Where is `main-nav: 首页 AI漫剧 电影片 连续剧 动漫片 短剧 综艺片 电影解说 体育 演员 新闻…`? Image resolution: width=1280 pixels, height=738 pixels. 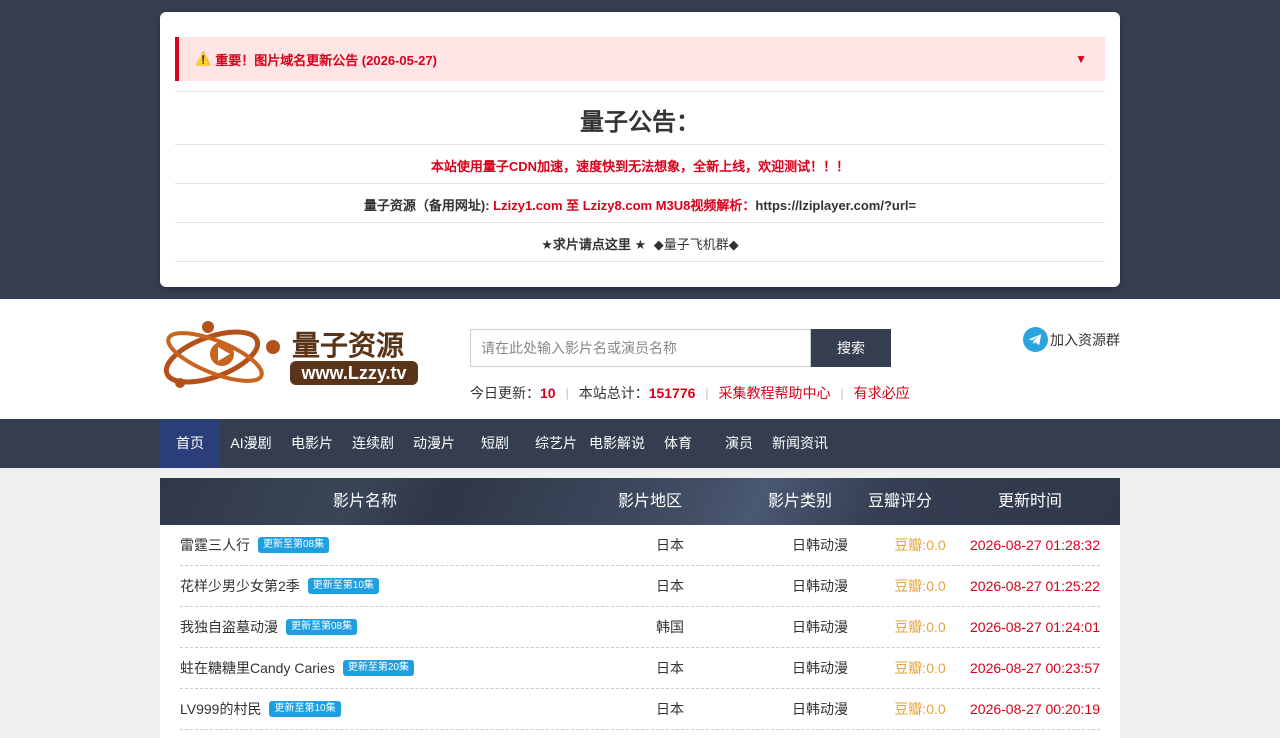
main-nav: 首页 AI漫剧 电影片 连续剧 动漫片 短剧 综艺片 电影解说 体育 演员 新闻… is located at coordinates (640, 443).